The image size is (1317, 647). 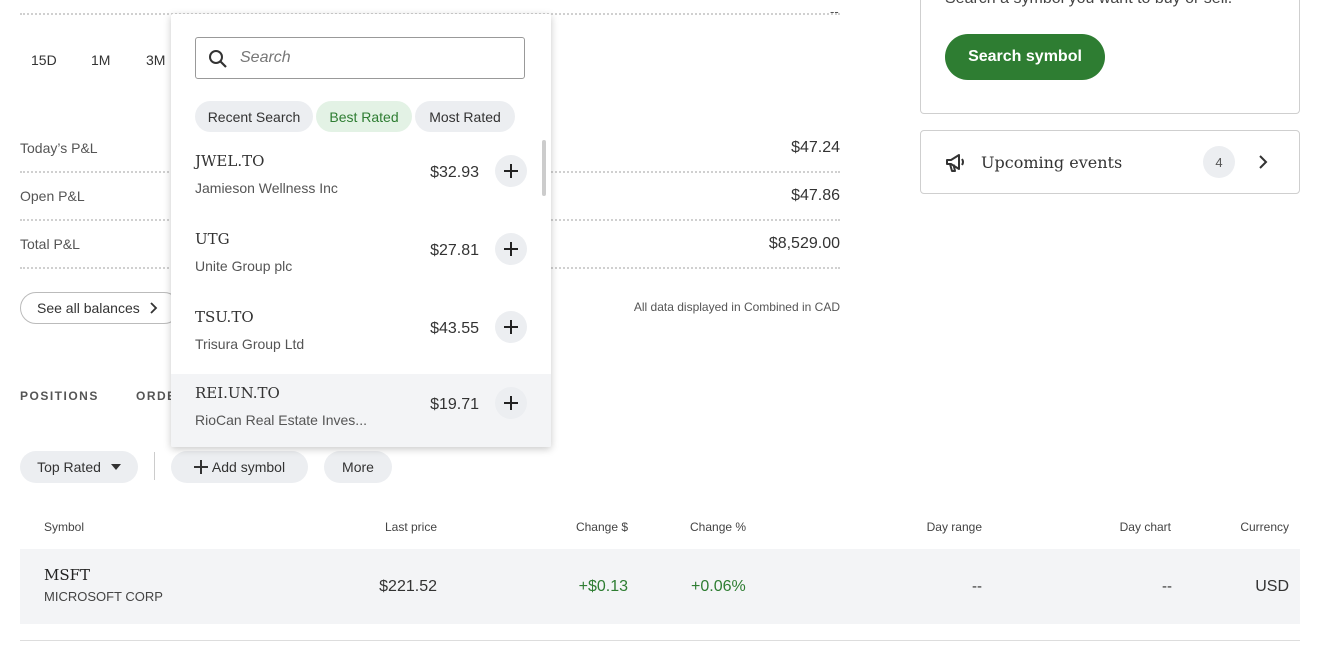 What do you see at coordinates (115, 467) in the screenshot?
I see `caret-down-icon` at bounding box center [115, 467].